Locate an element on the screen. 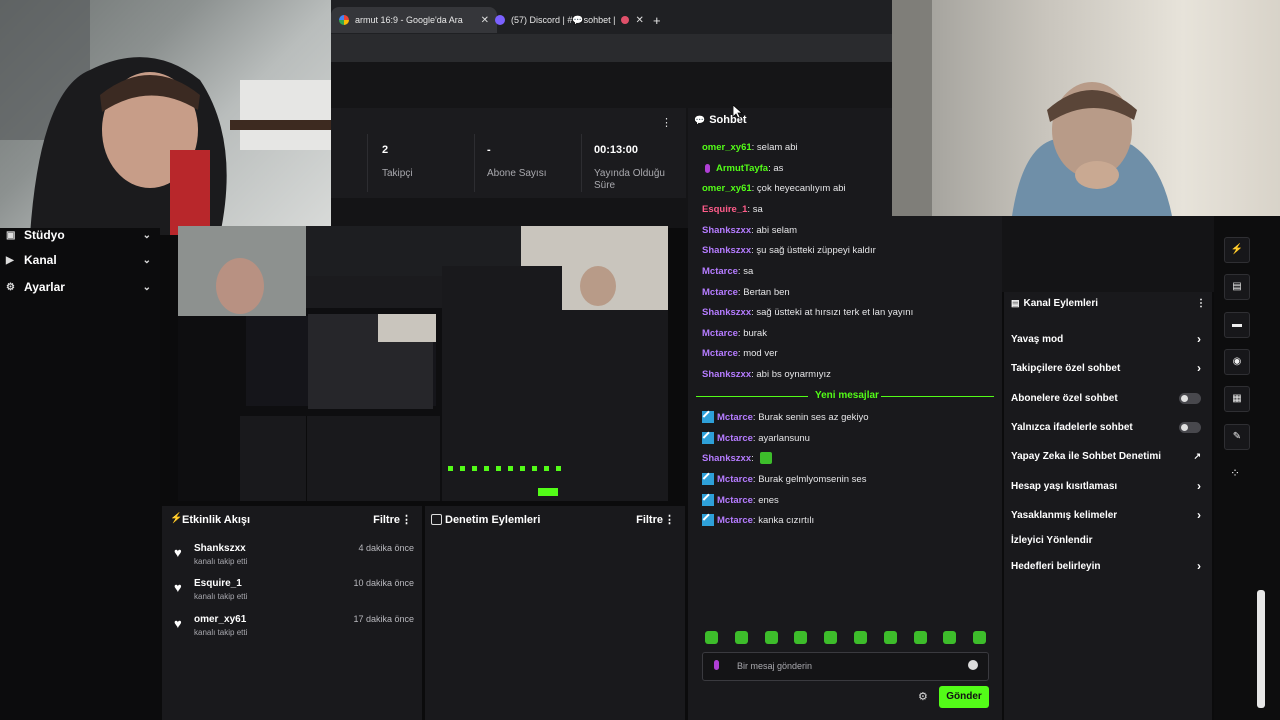 The width and height of the screenshot is (1280, 720). apps-icon: ⁘ is located at coordinates (1235, 473).